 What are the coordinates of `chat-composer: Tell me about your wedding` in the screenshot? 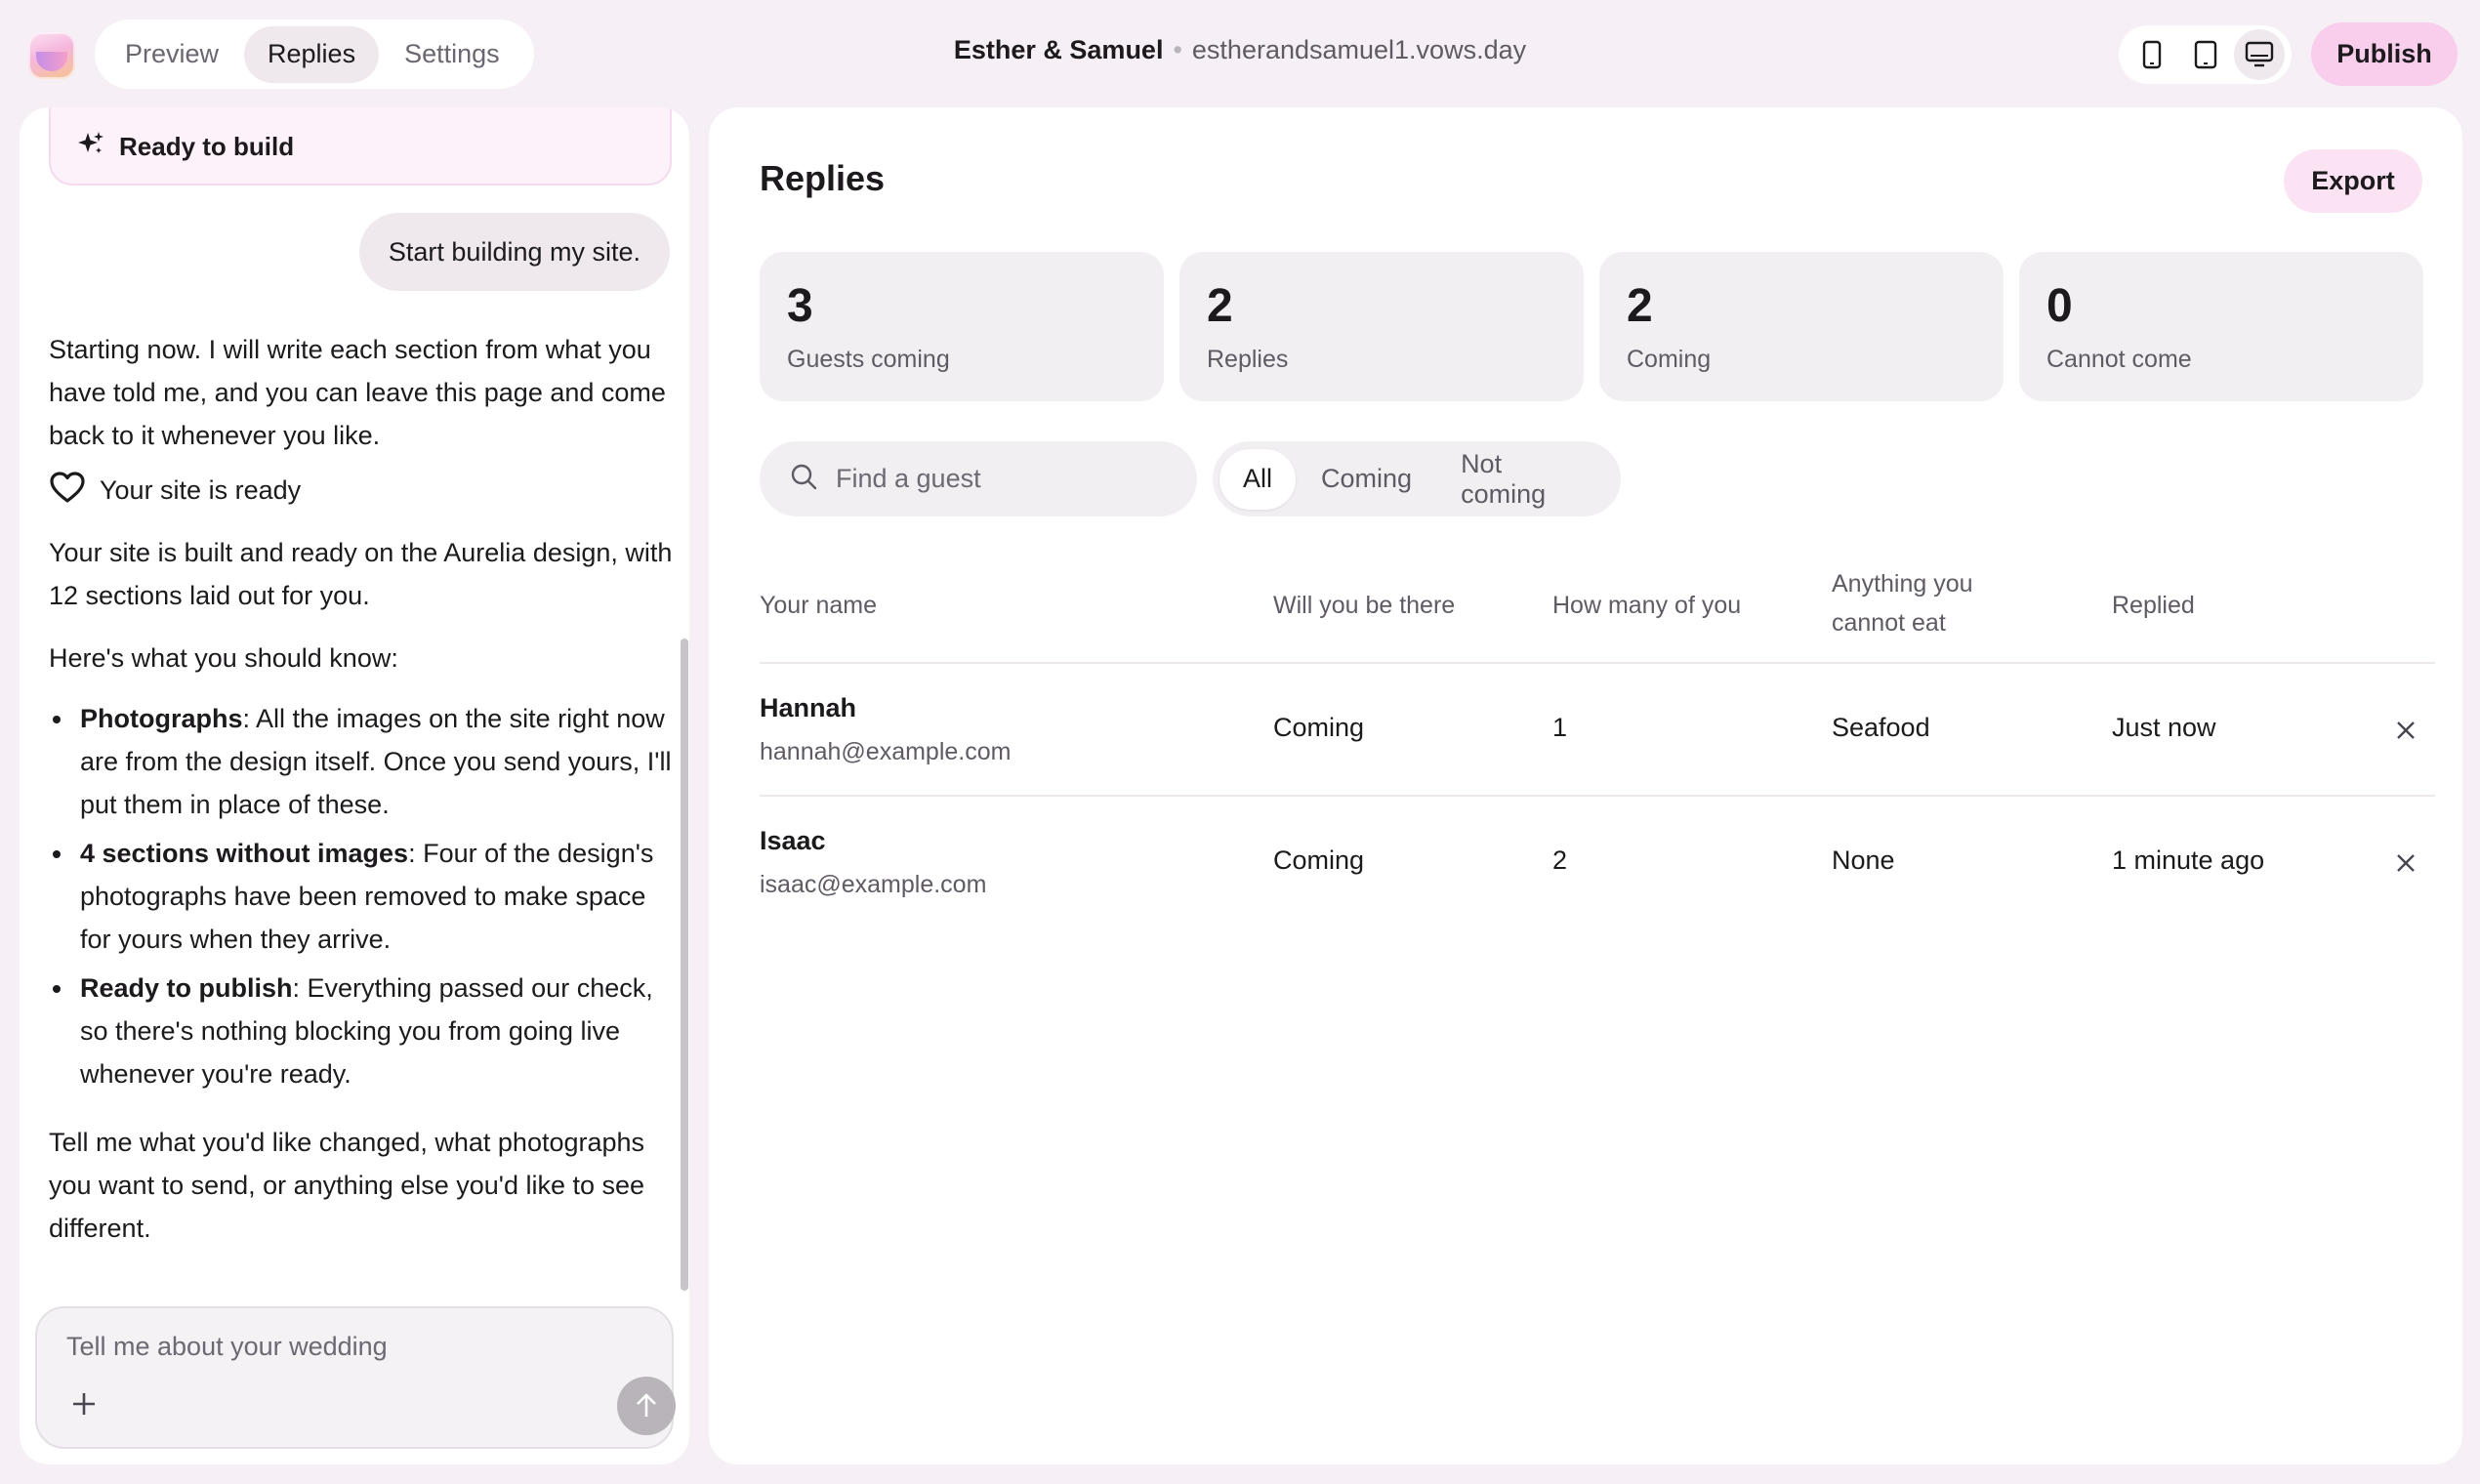 It's located at (355, 1378).